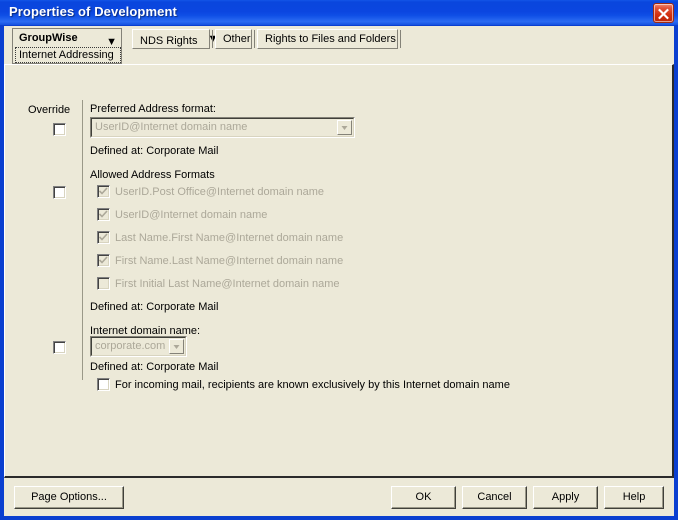  Describe the element at coordinates (565, 497) in the screenshot. I see `apply-button: Apply` at that location.